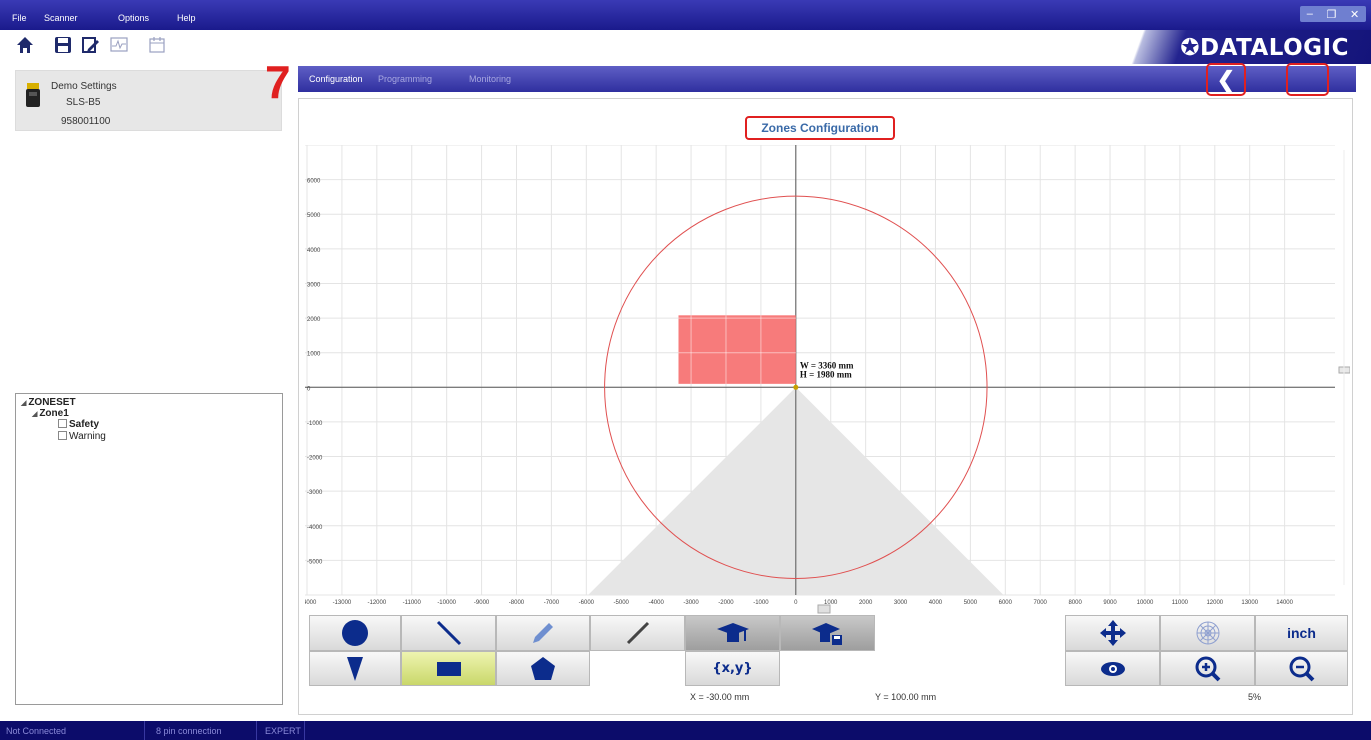 The width and height of the screenshot is (1371, 740). I want to click on tree-root: ◢ ZONESET, so click(48, 402).